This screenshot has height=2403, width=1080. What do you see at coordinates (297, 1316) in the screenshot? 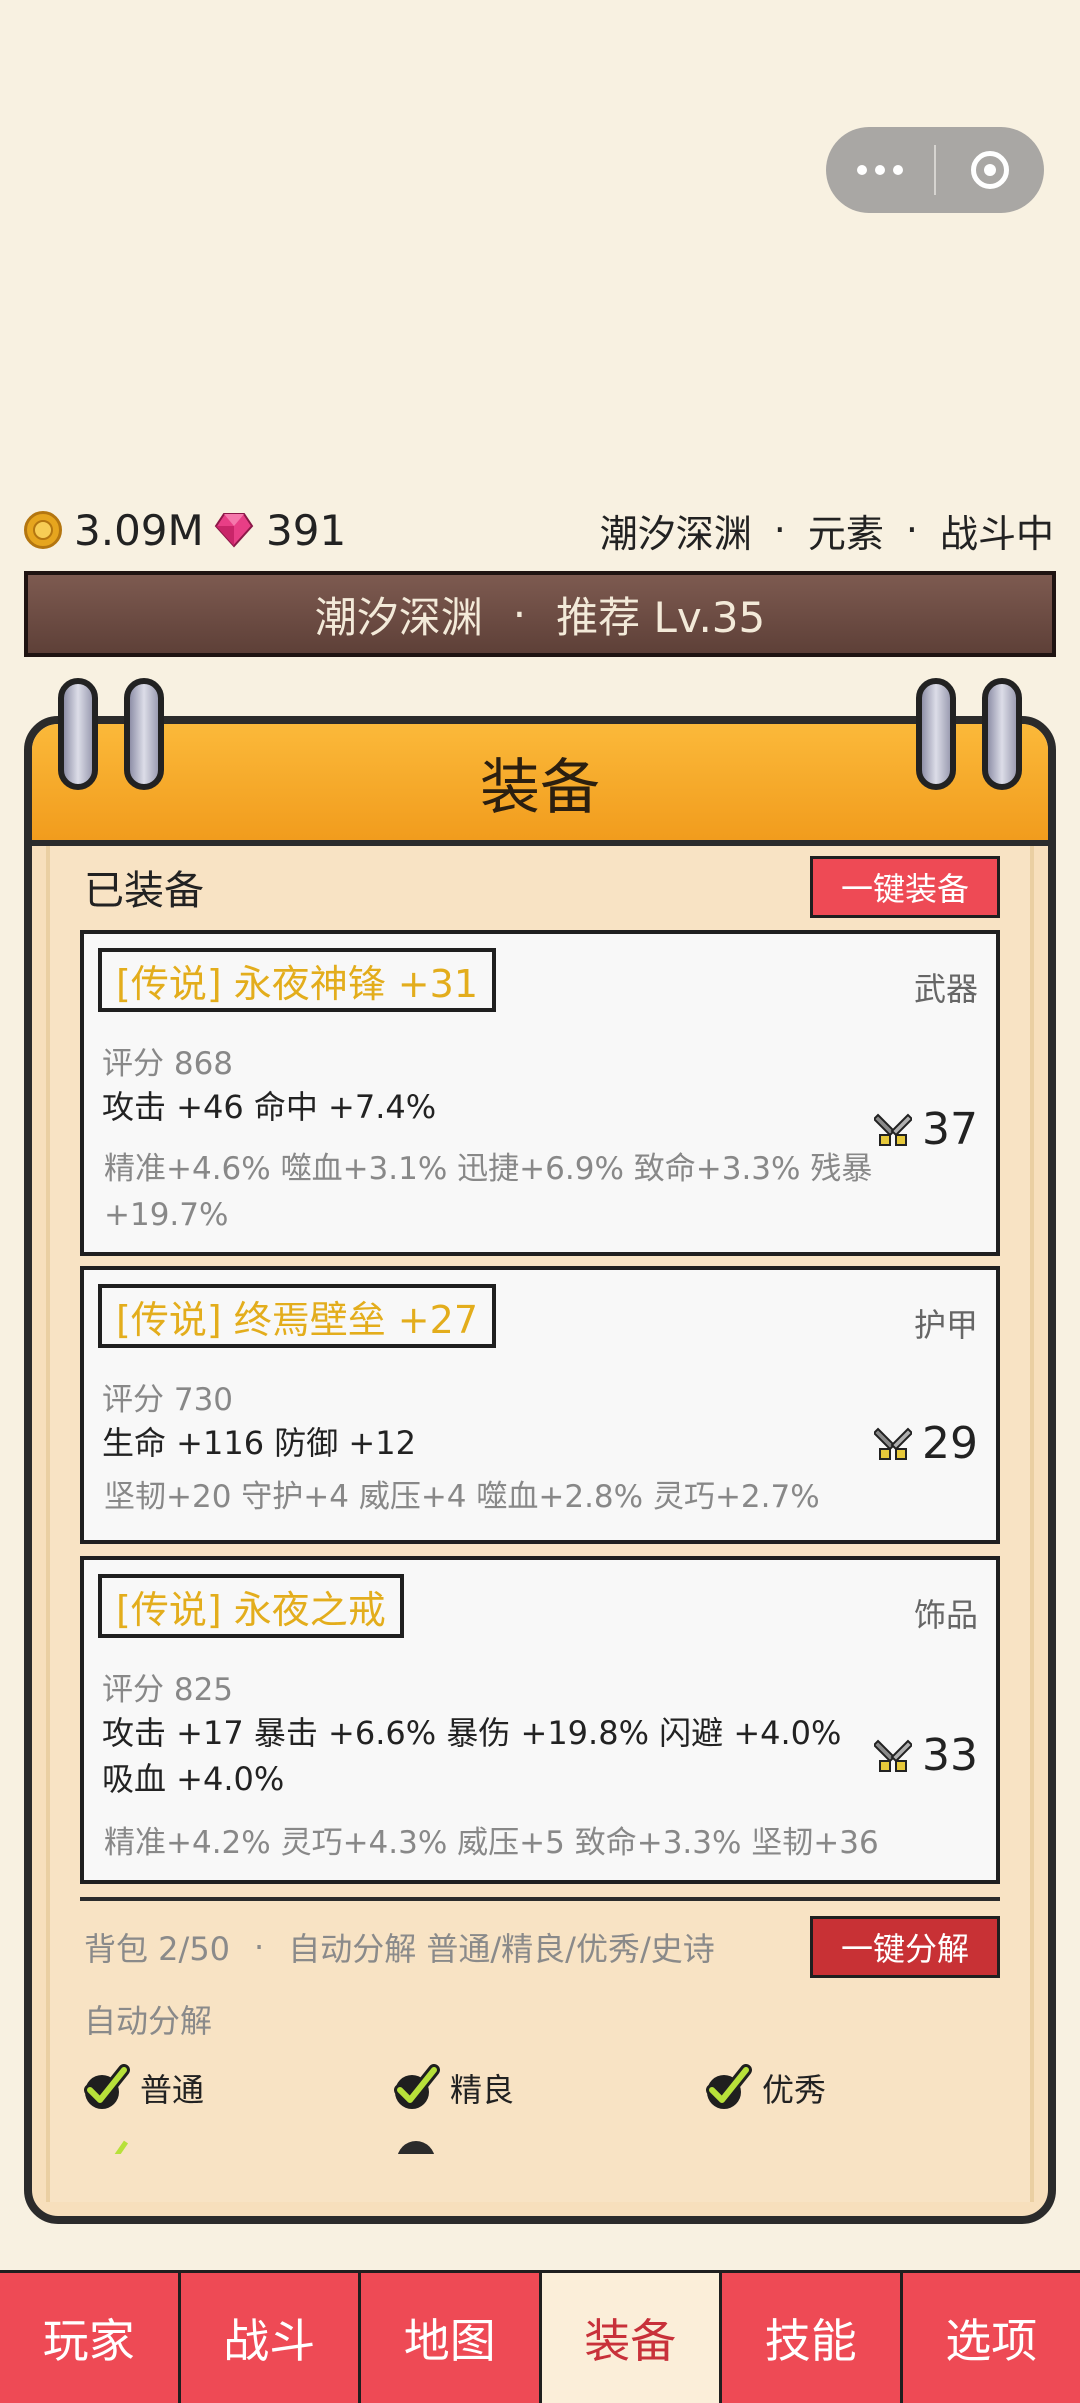
I see `item-name: [传说] 终焉壁垒 +27` at bounding box center [297, 1316].